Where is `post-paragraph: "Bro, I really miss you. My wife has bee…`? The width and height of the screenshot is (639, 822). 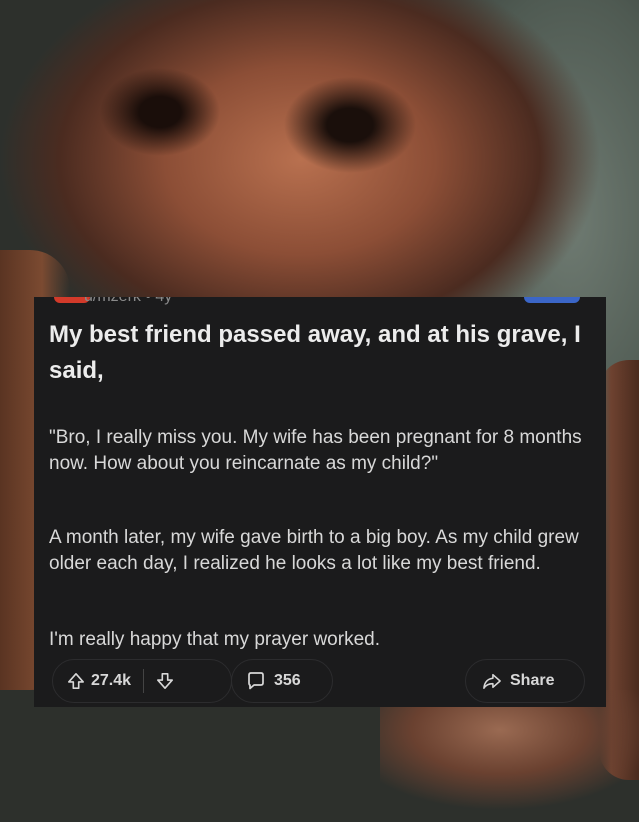 post-paragraph: "Bro, I really miss you. My wife has bee… is located at coordinates (315, 450).